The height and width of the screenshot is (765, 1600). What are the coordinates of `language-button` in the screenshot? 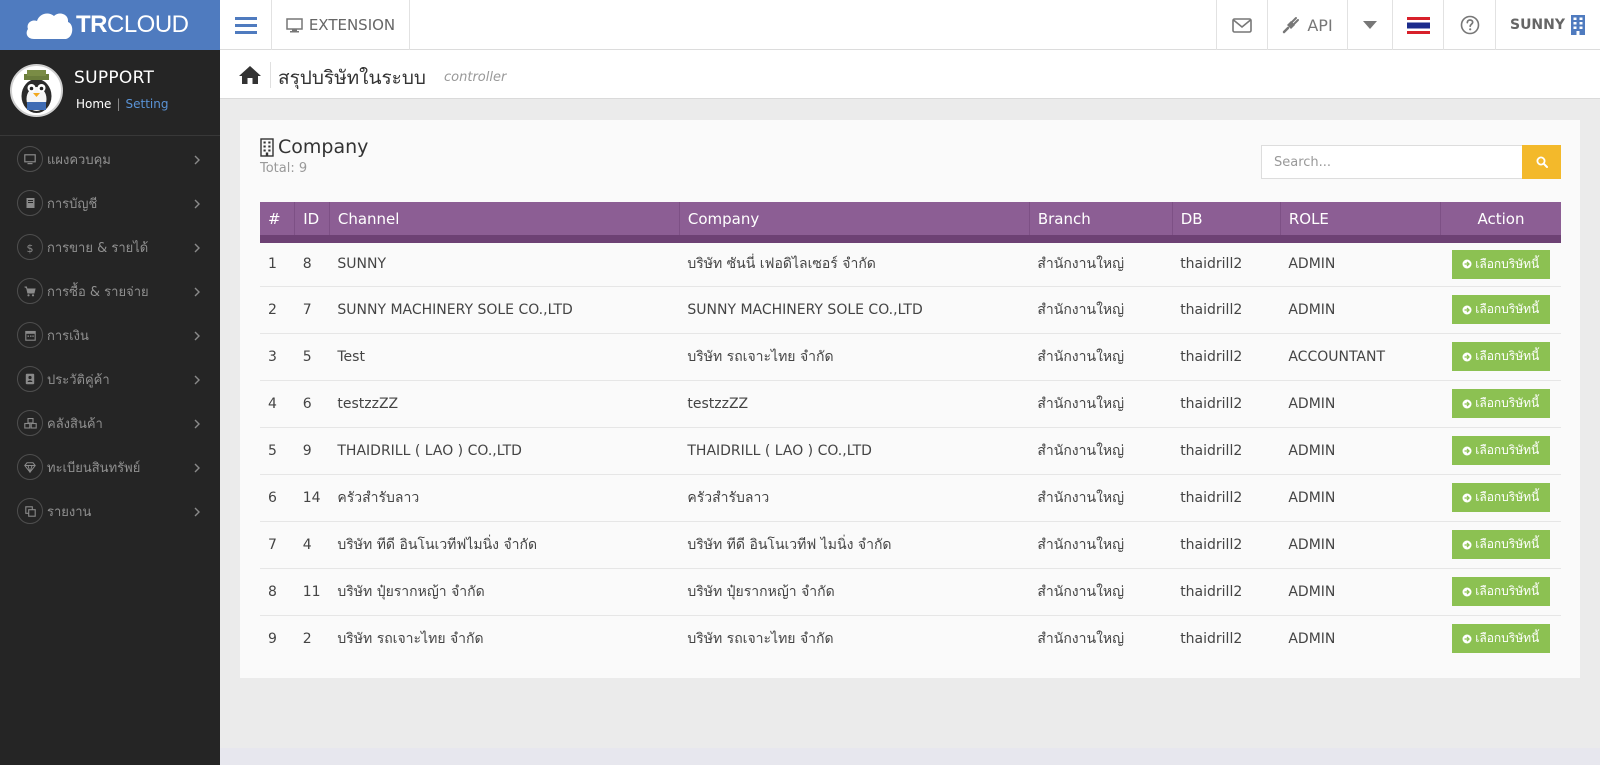 It's located at (1417, 25).